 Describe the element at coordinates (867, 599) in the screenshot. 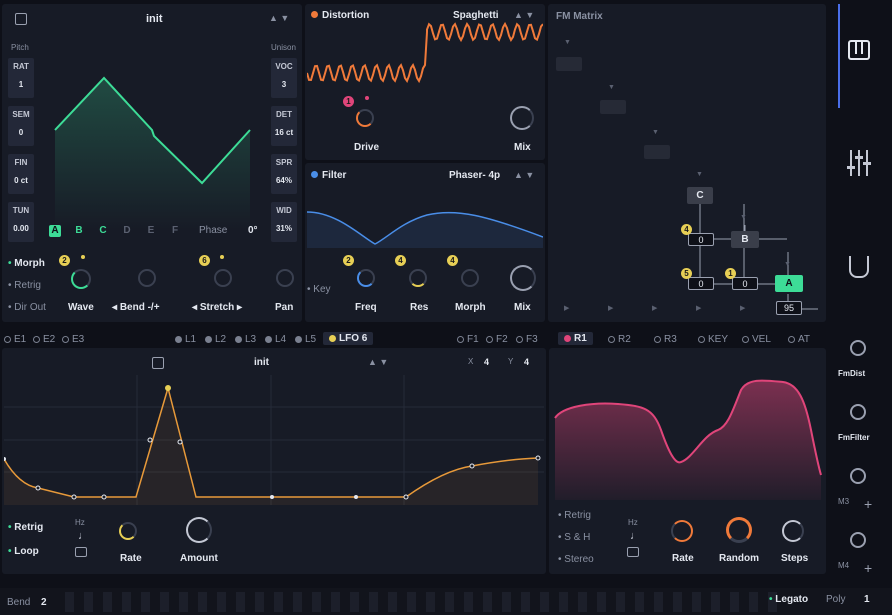

I see `poly-value: 1` at that location.